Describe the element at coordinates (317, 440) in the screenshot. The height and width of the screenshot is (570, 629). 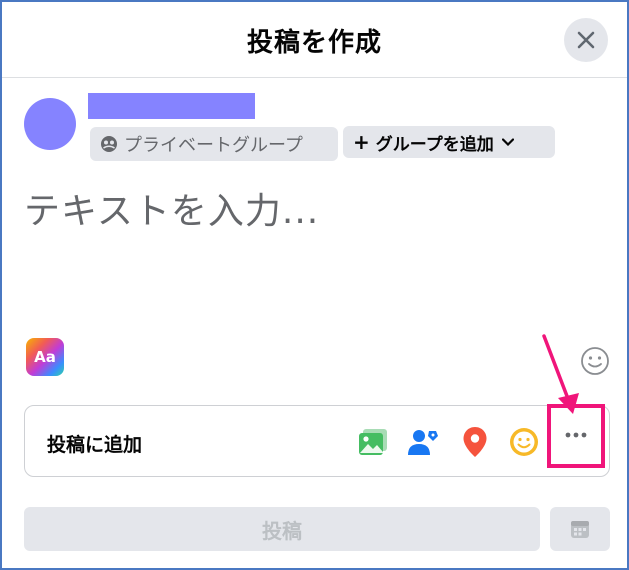
I see `add-to-post-bar: 投稿に追加` at that location.